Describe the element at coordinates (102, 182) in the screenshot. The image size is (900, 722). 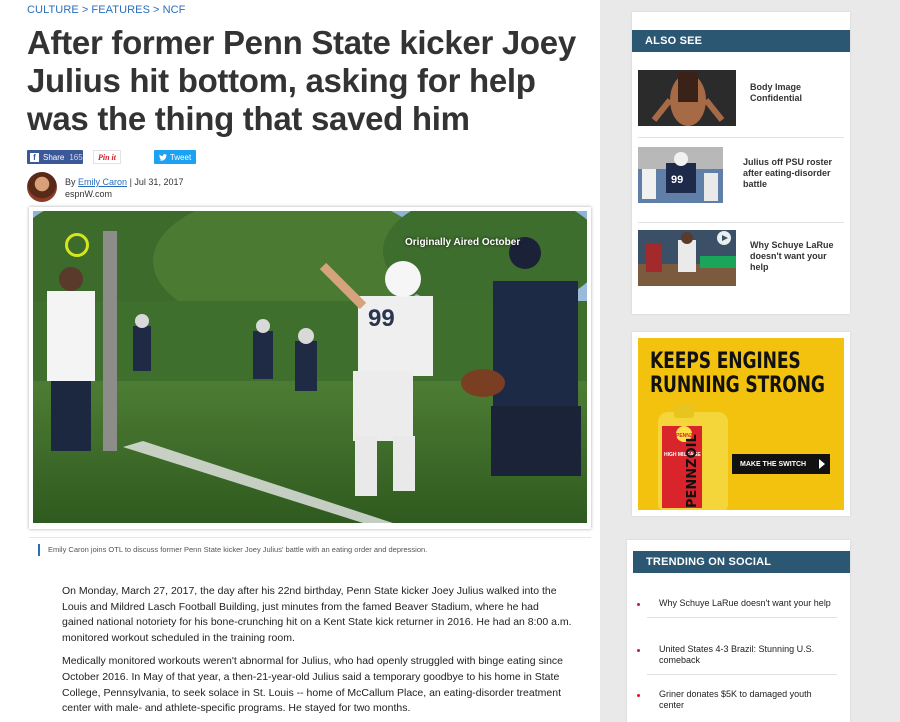
I see `author-link: Emily Caron` at that location.